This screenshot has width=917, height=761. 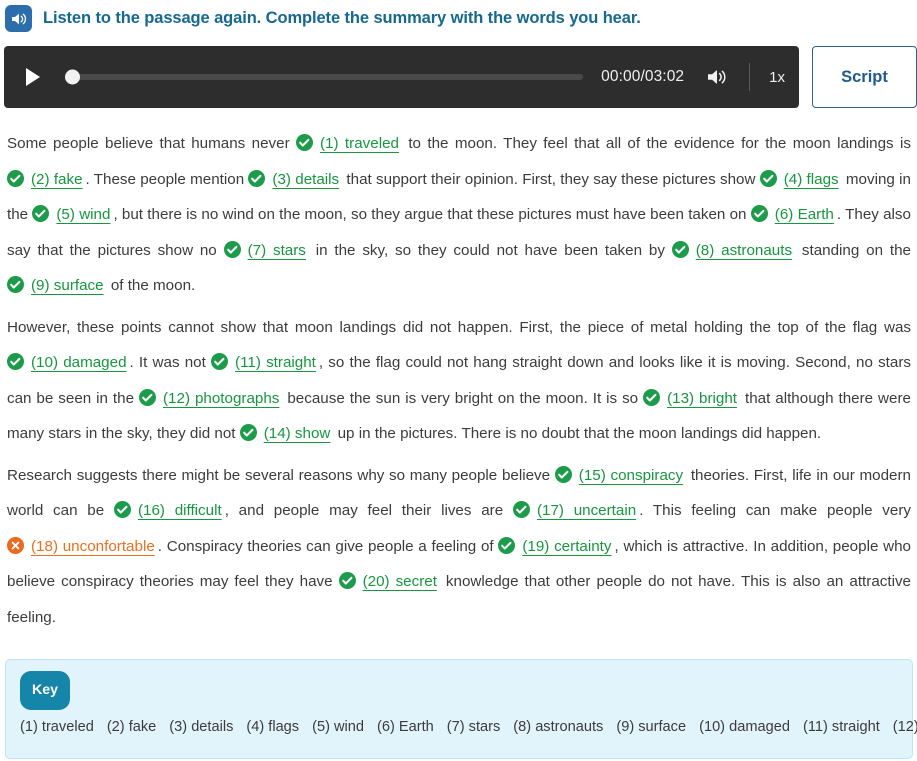 I want to click on audio-player-row: 00:00/03:02 1x Script, so click(x=458, y=77).